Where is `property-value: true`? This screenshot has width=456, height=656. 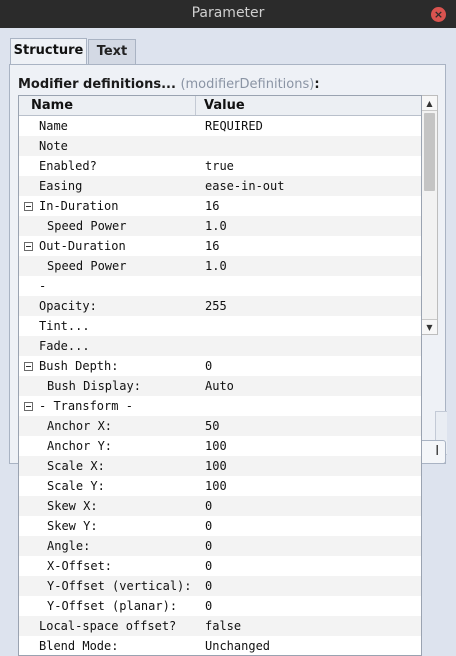
property-value: true is located at coordinates (219, 166).